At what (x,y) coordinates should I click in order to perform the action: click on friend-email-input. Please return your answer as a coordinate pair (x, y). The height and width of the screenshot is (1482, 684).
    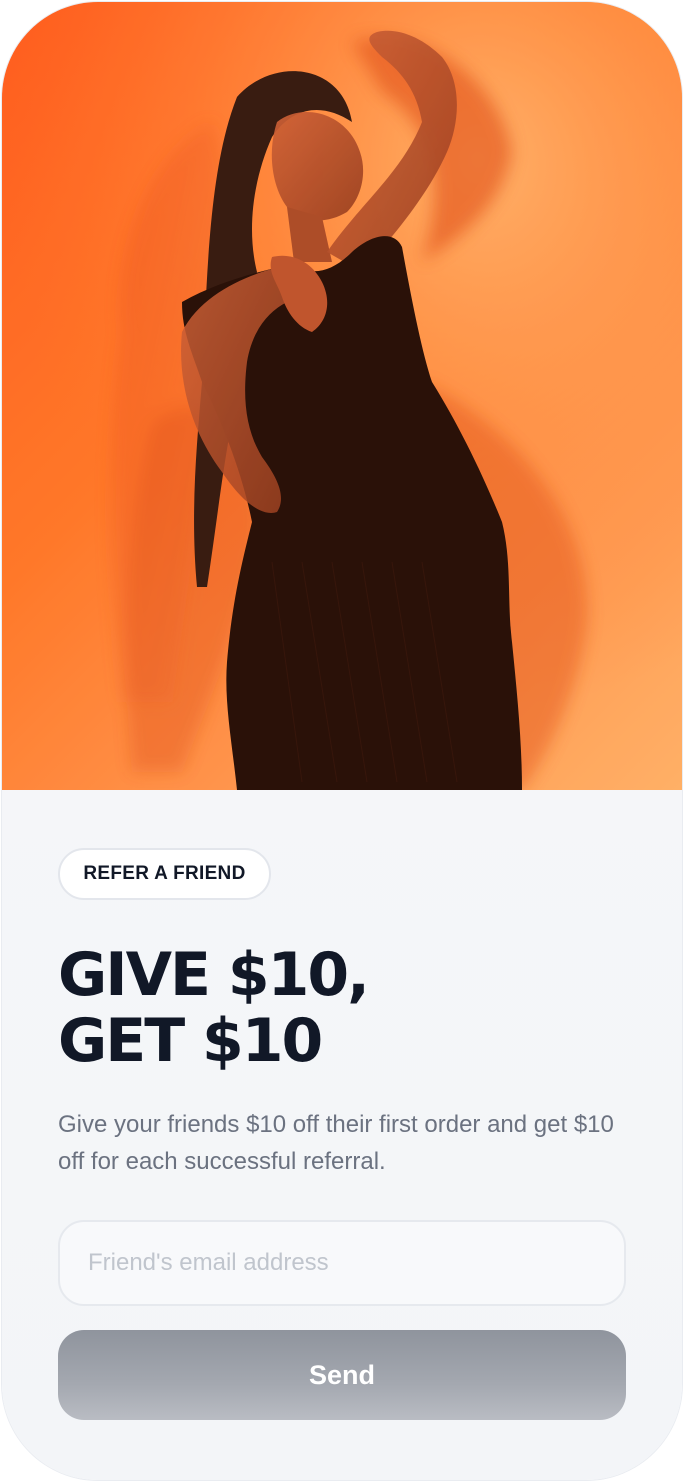
    Looking at the image, I should click on (342, 1263).